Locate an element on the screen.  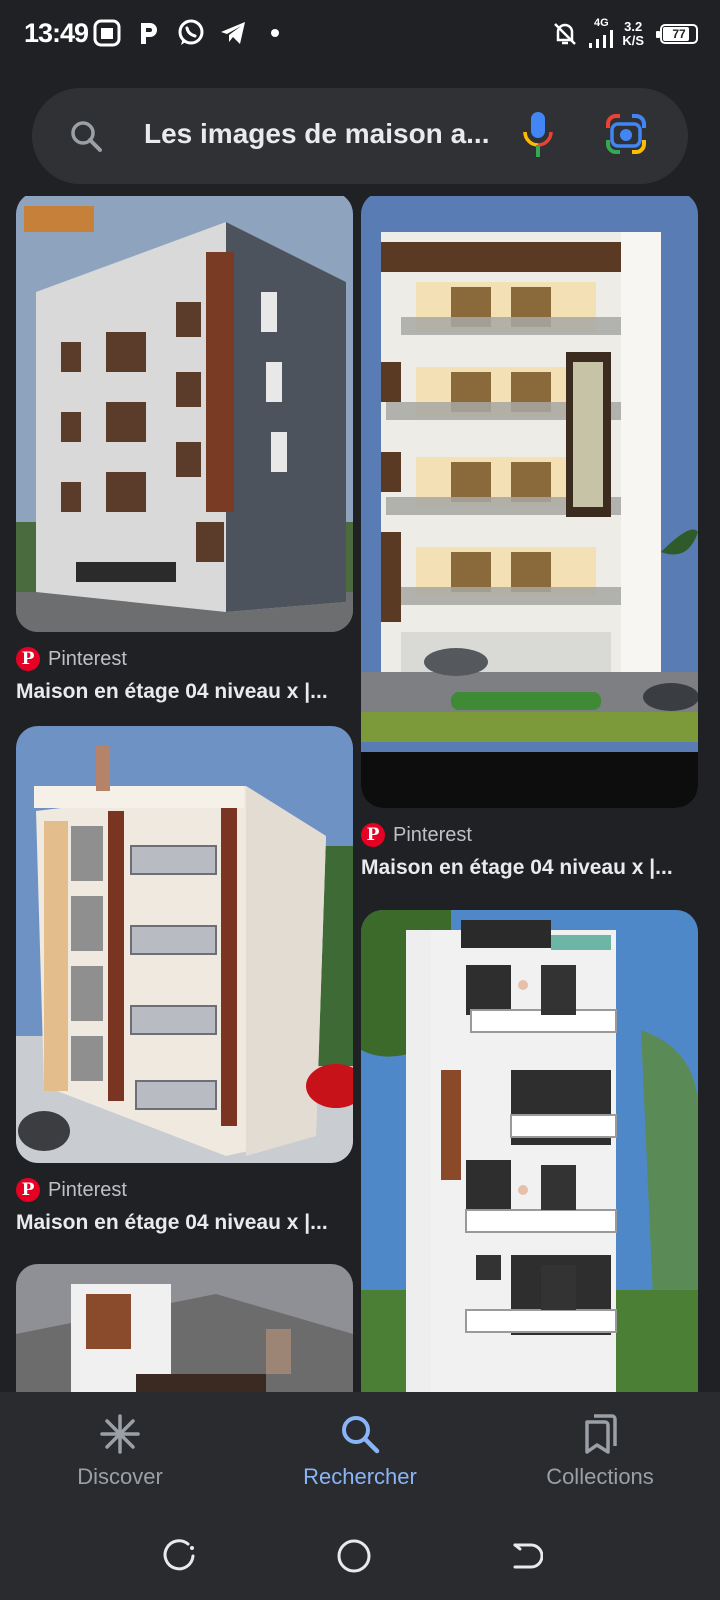
status-time: 13:49 is located at coordinates (56, 33).